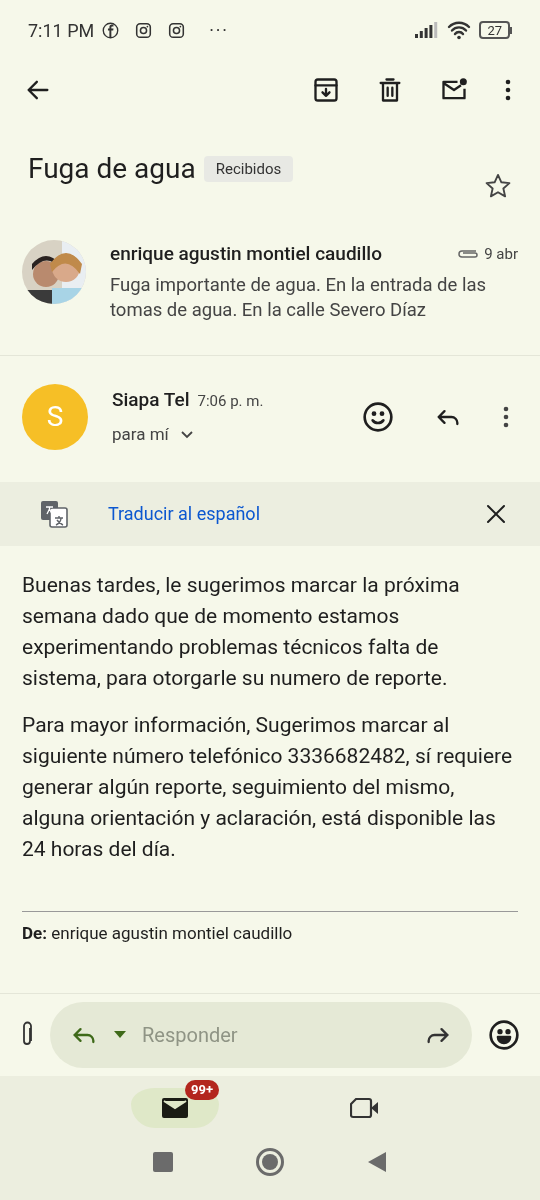 The height and width of the screenshot is (1200, 540). Describe the element at coordinates (275, 1035) in the screenshot. I see `reply-input: Responder` at that location.